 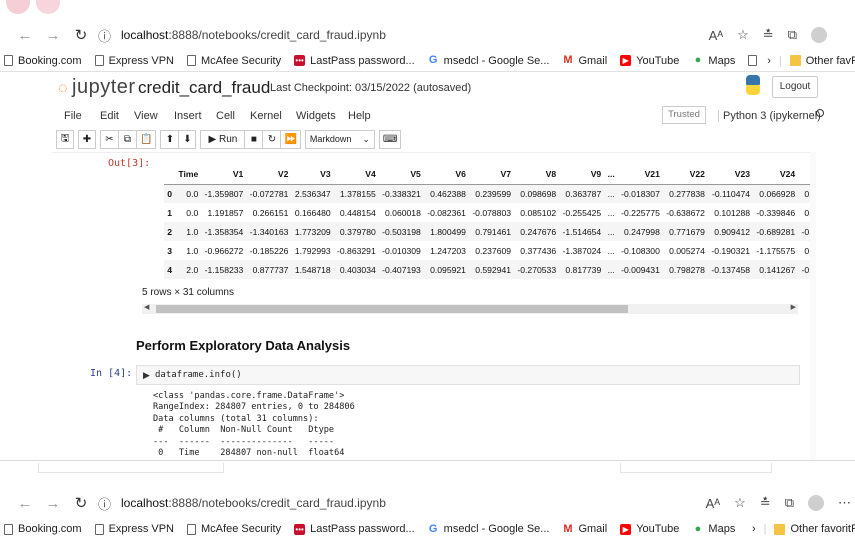 What do you see at coordinates (271, 139) in the screenshot?
I see `restart-icon: ↻` at bounding box center [271, 139].